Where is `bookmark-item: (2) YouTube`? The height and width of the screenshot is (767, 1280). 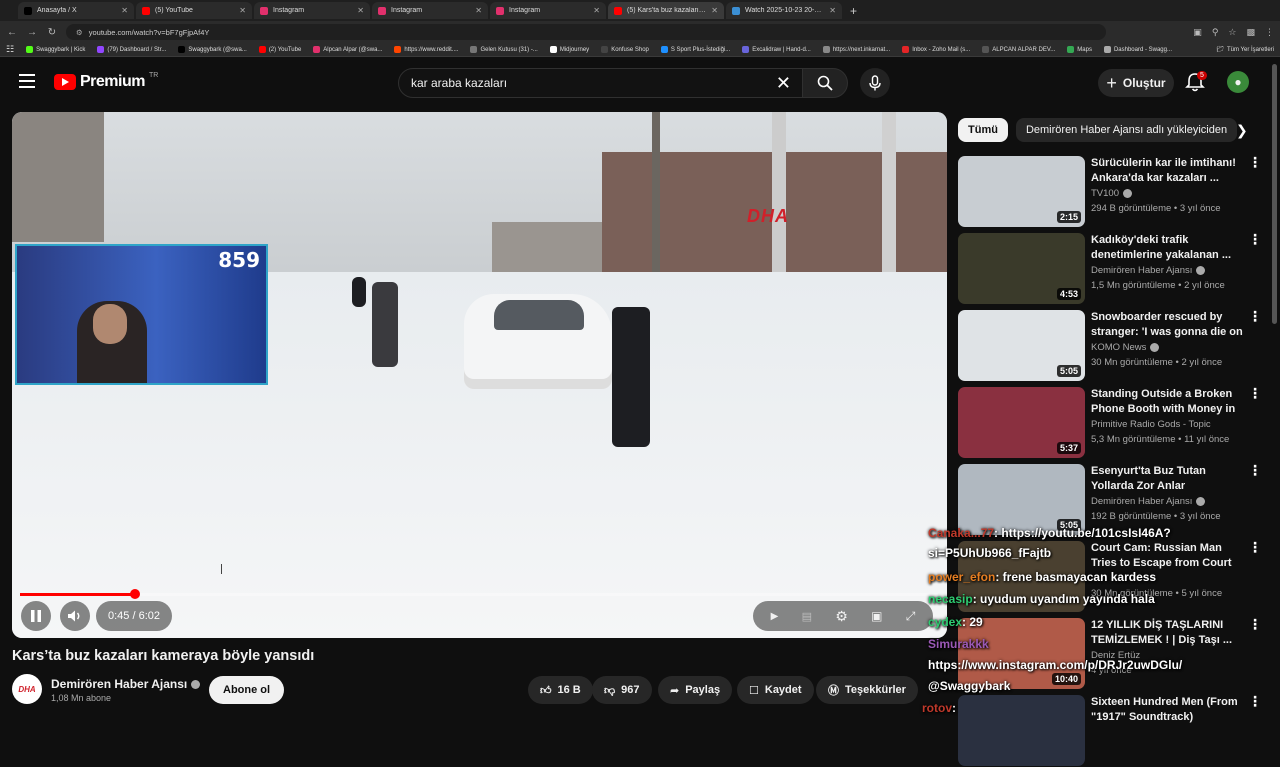
bookmark-item: (2) YouTube is located at coordinates (279, 49).